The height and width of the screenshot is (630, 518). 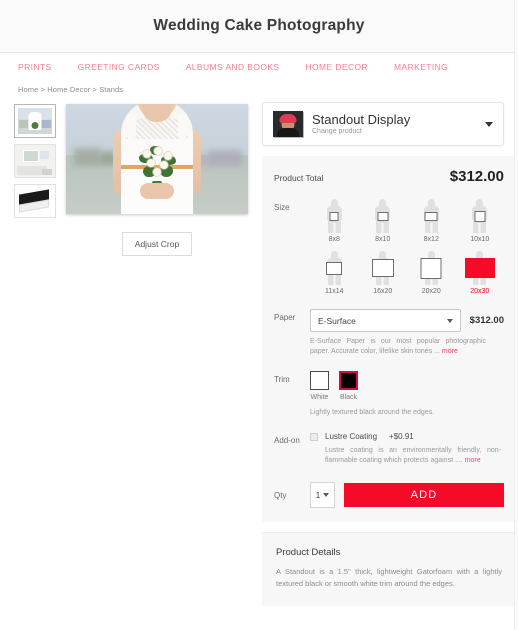 What do you see at coordinates (337, 320) in the screenshot?
I see `paper-selected-value: E-Surface` at bounding box center [337, 320].